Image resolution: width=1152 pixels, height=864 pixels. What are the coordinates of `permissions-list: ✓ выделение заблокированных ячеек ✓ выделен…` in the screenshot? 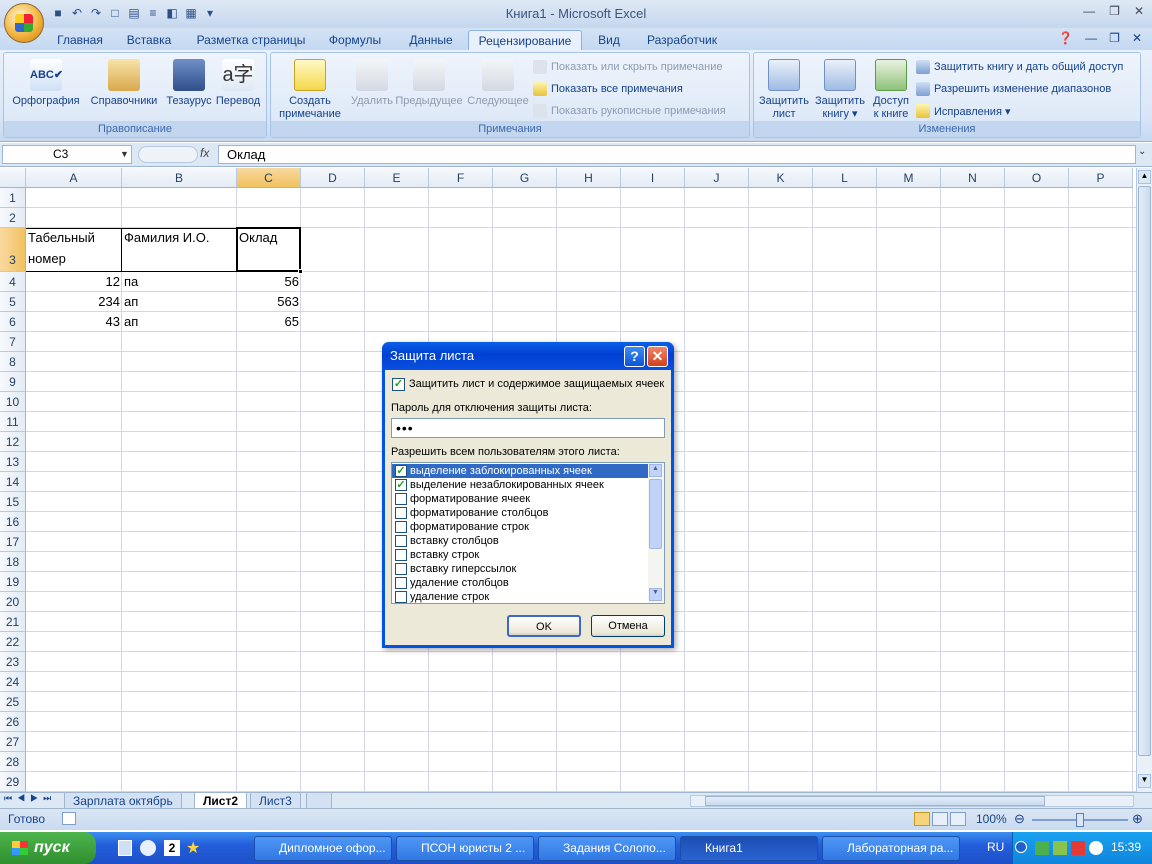 It's located at (528, 533).